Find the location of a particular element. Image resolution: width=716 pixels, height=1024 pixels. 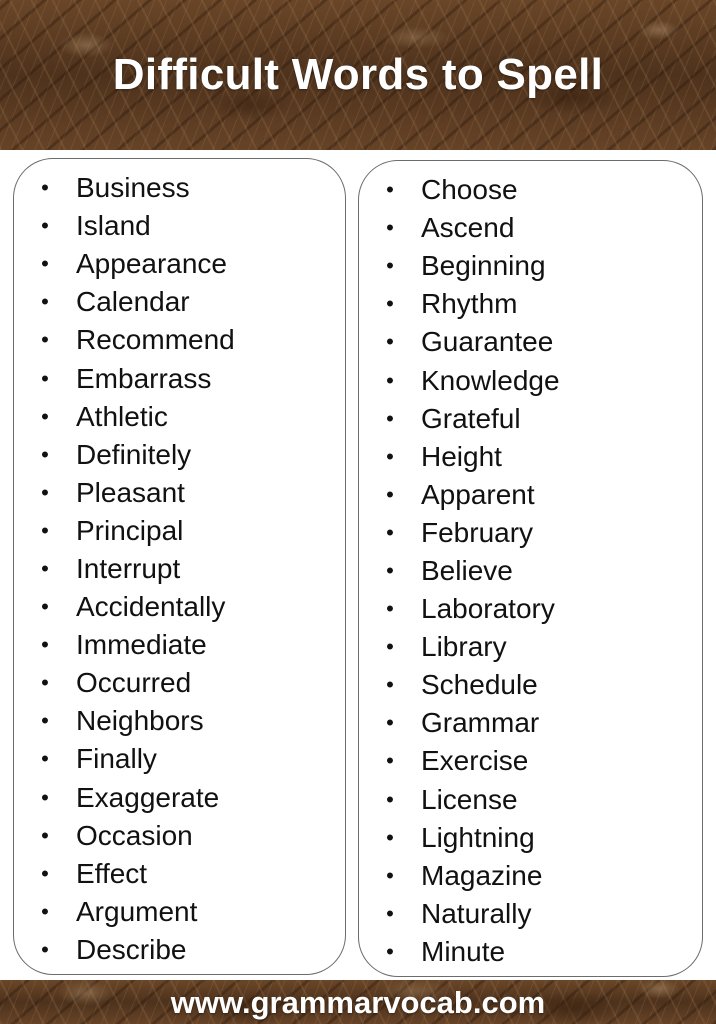

word-text: Island is located at coordinates (113, 226).